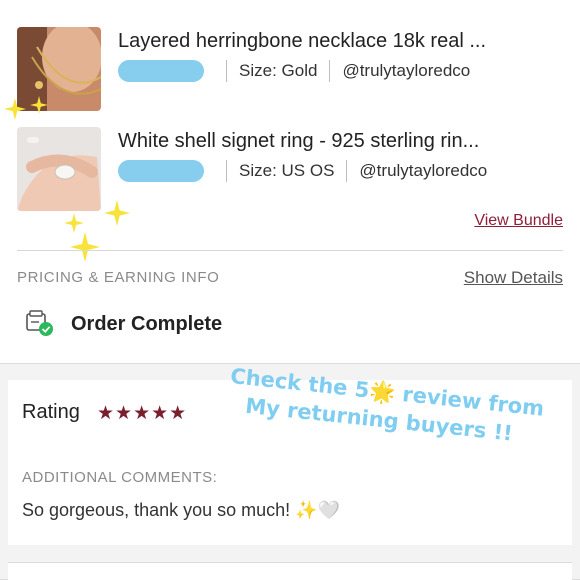 The width and height of the screenshot is (580, 580). I want to click on item-size: Size: US OS, so click(287, 170).